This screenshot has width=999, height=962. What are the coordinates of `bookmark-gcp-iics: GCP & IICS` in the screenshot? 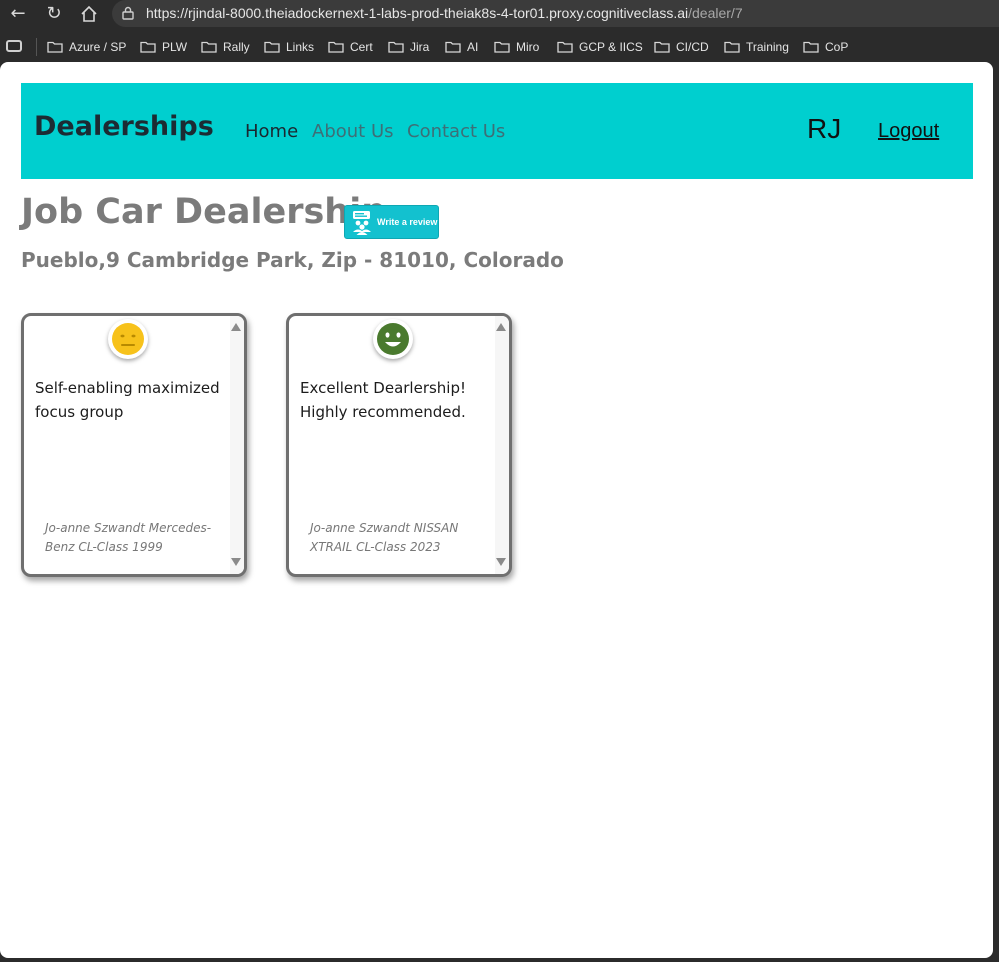 It's located at (600, 47).